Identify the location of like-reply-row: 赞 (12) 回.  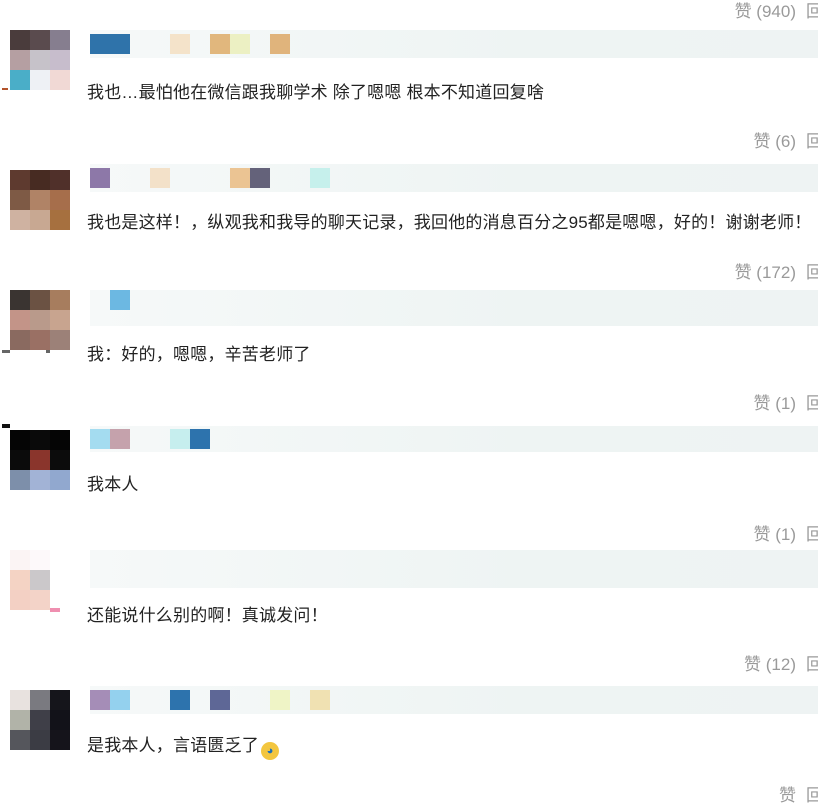
(781, 662).